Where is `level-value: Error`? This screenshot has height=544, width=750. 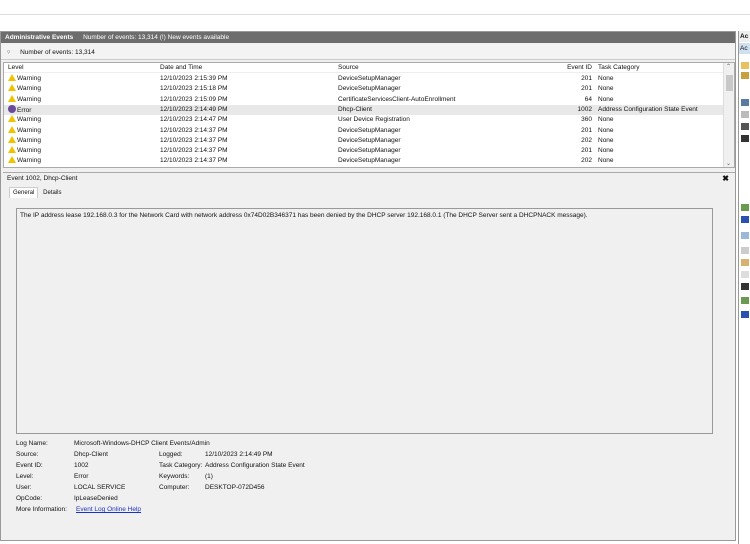 level-value: Error is located at coordinates (81, 476).